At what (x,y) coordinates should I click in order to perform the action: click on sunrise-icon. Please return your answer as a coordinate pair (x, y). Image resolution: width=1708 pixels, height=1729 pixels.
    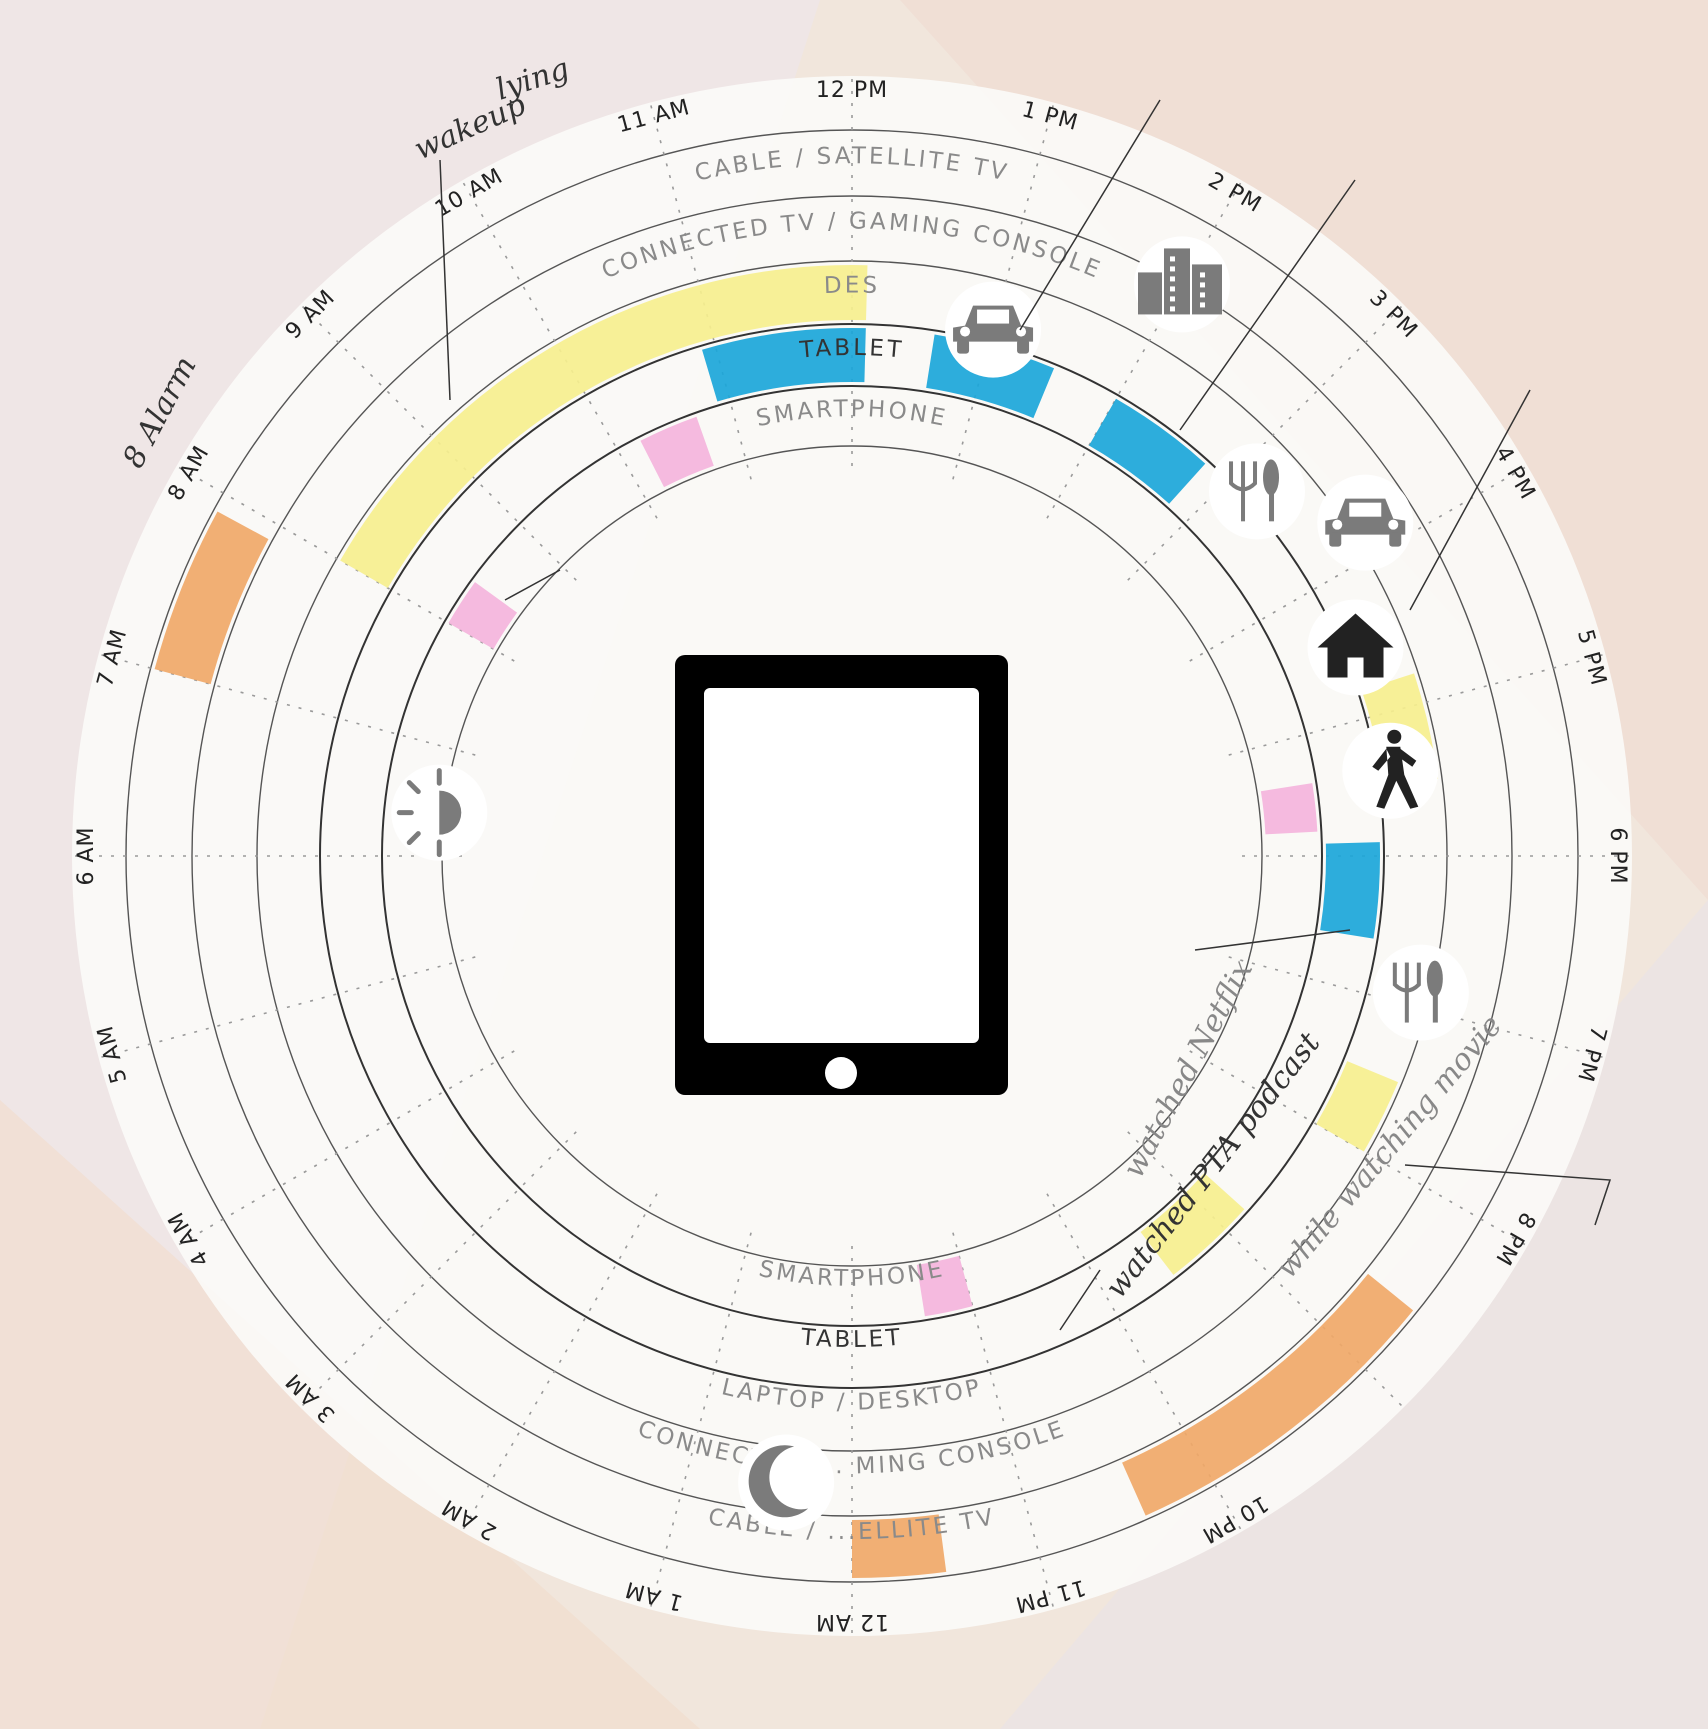
    Looking at the image, I should click on (439, 812).